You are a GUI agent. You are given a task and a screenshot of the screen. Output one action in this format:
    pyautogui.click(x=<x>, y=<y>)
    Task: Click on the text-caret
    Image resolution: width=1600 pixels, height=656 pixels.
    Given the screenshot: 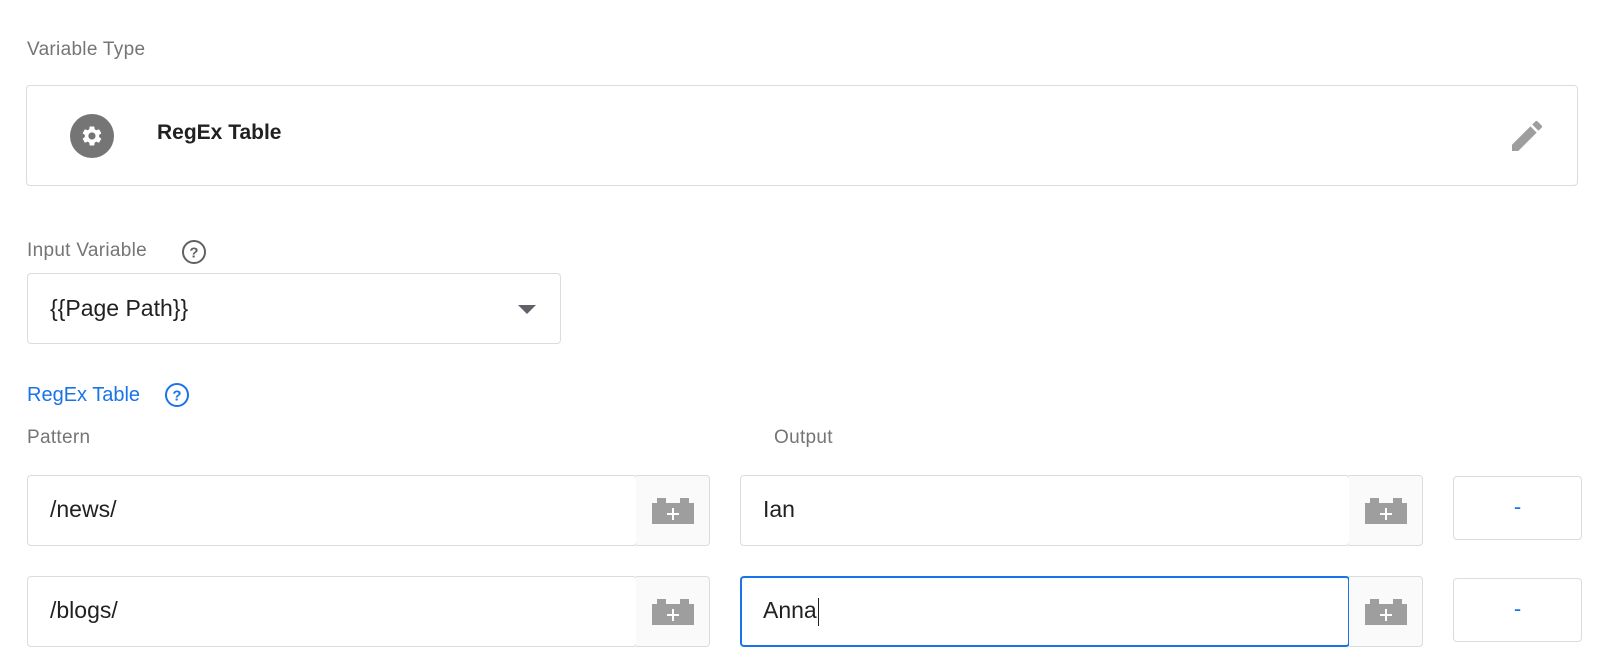 What is the action you would take?
    pyautogui.click(x=818, y=611)
    